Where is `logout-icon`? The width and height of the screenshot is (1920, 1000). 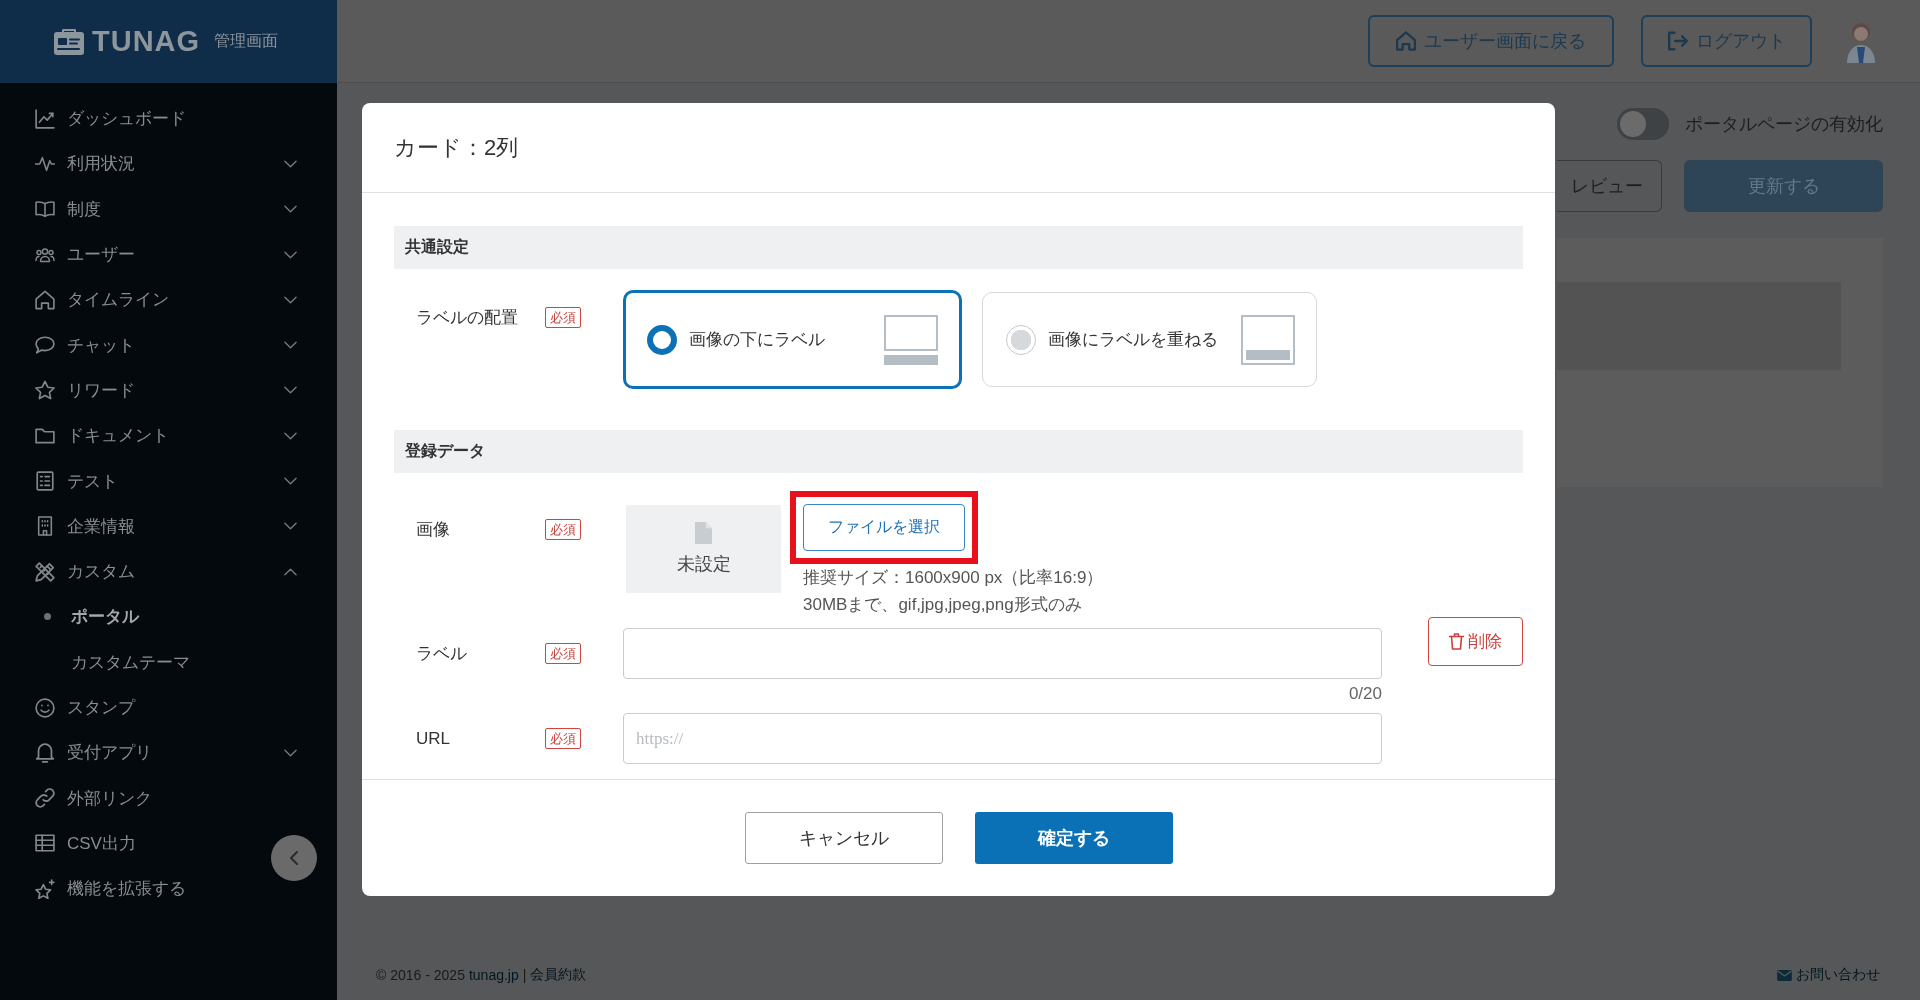 logout-icon is located at coordinates (1677, 41).